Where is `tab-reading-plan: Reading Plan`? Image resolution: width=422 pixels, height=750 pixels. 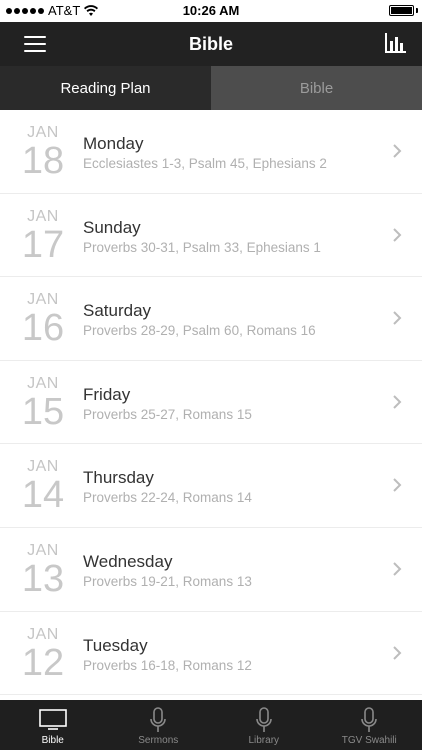
tab-reading-plan: Reading Plan is located at coordinates (105, 88).